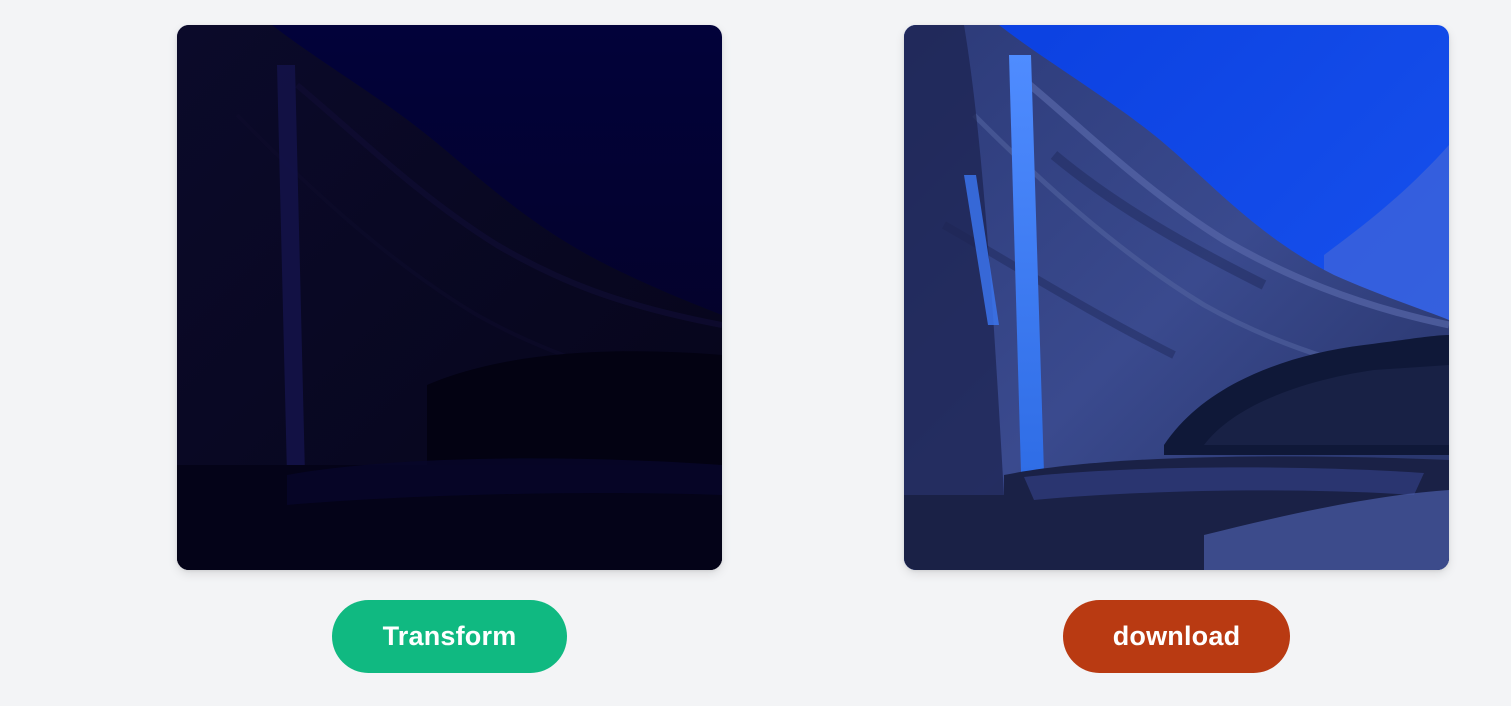 This screenshot has height=706, width=1511. What do you see at coordinates (449, 636) in the screenshot?
I see `transform-button: Transform` at bounding box center [449, 636].